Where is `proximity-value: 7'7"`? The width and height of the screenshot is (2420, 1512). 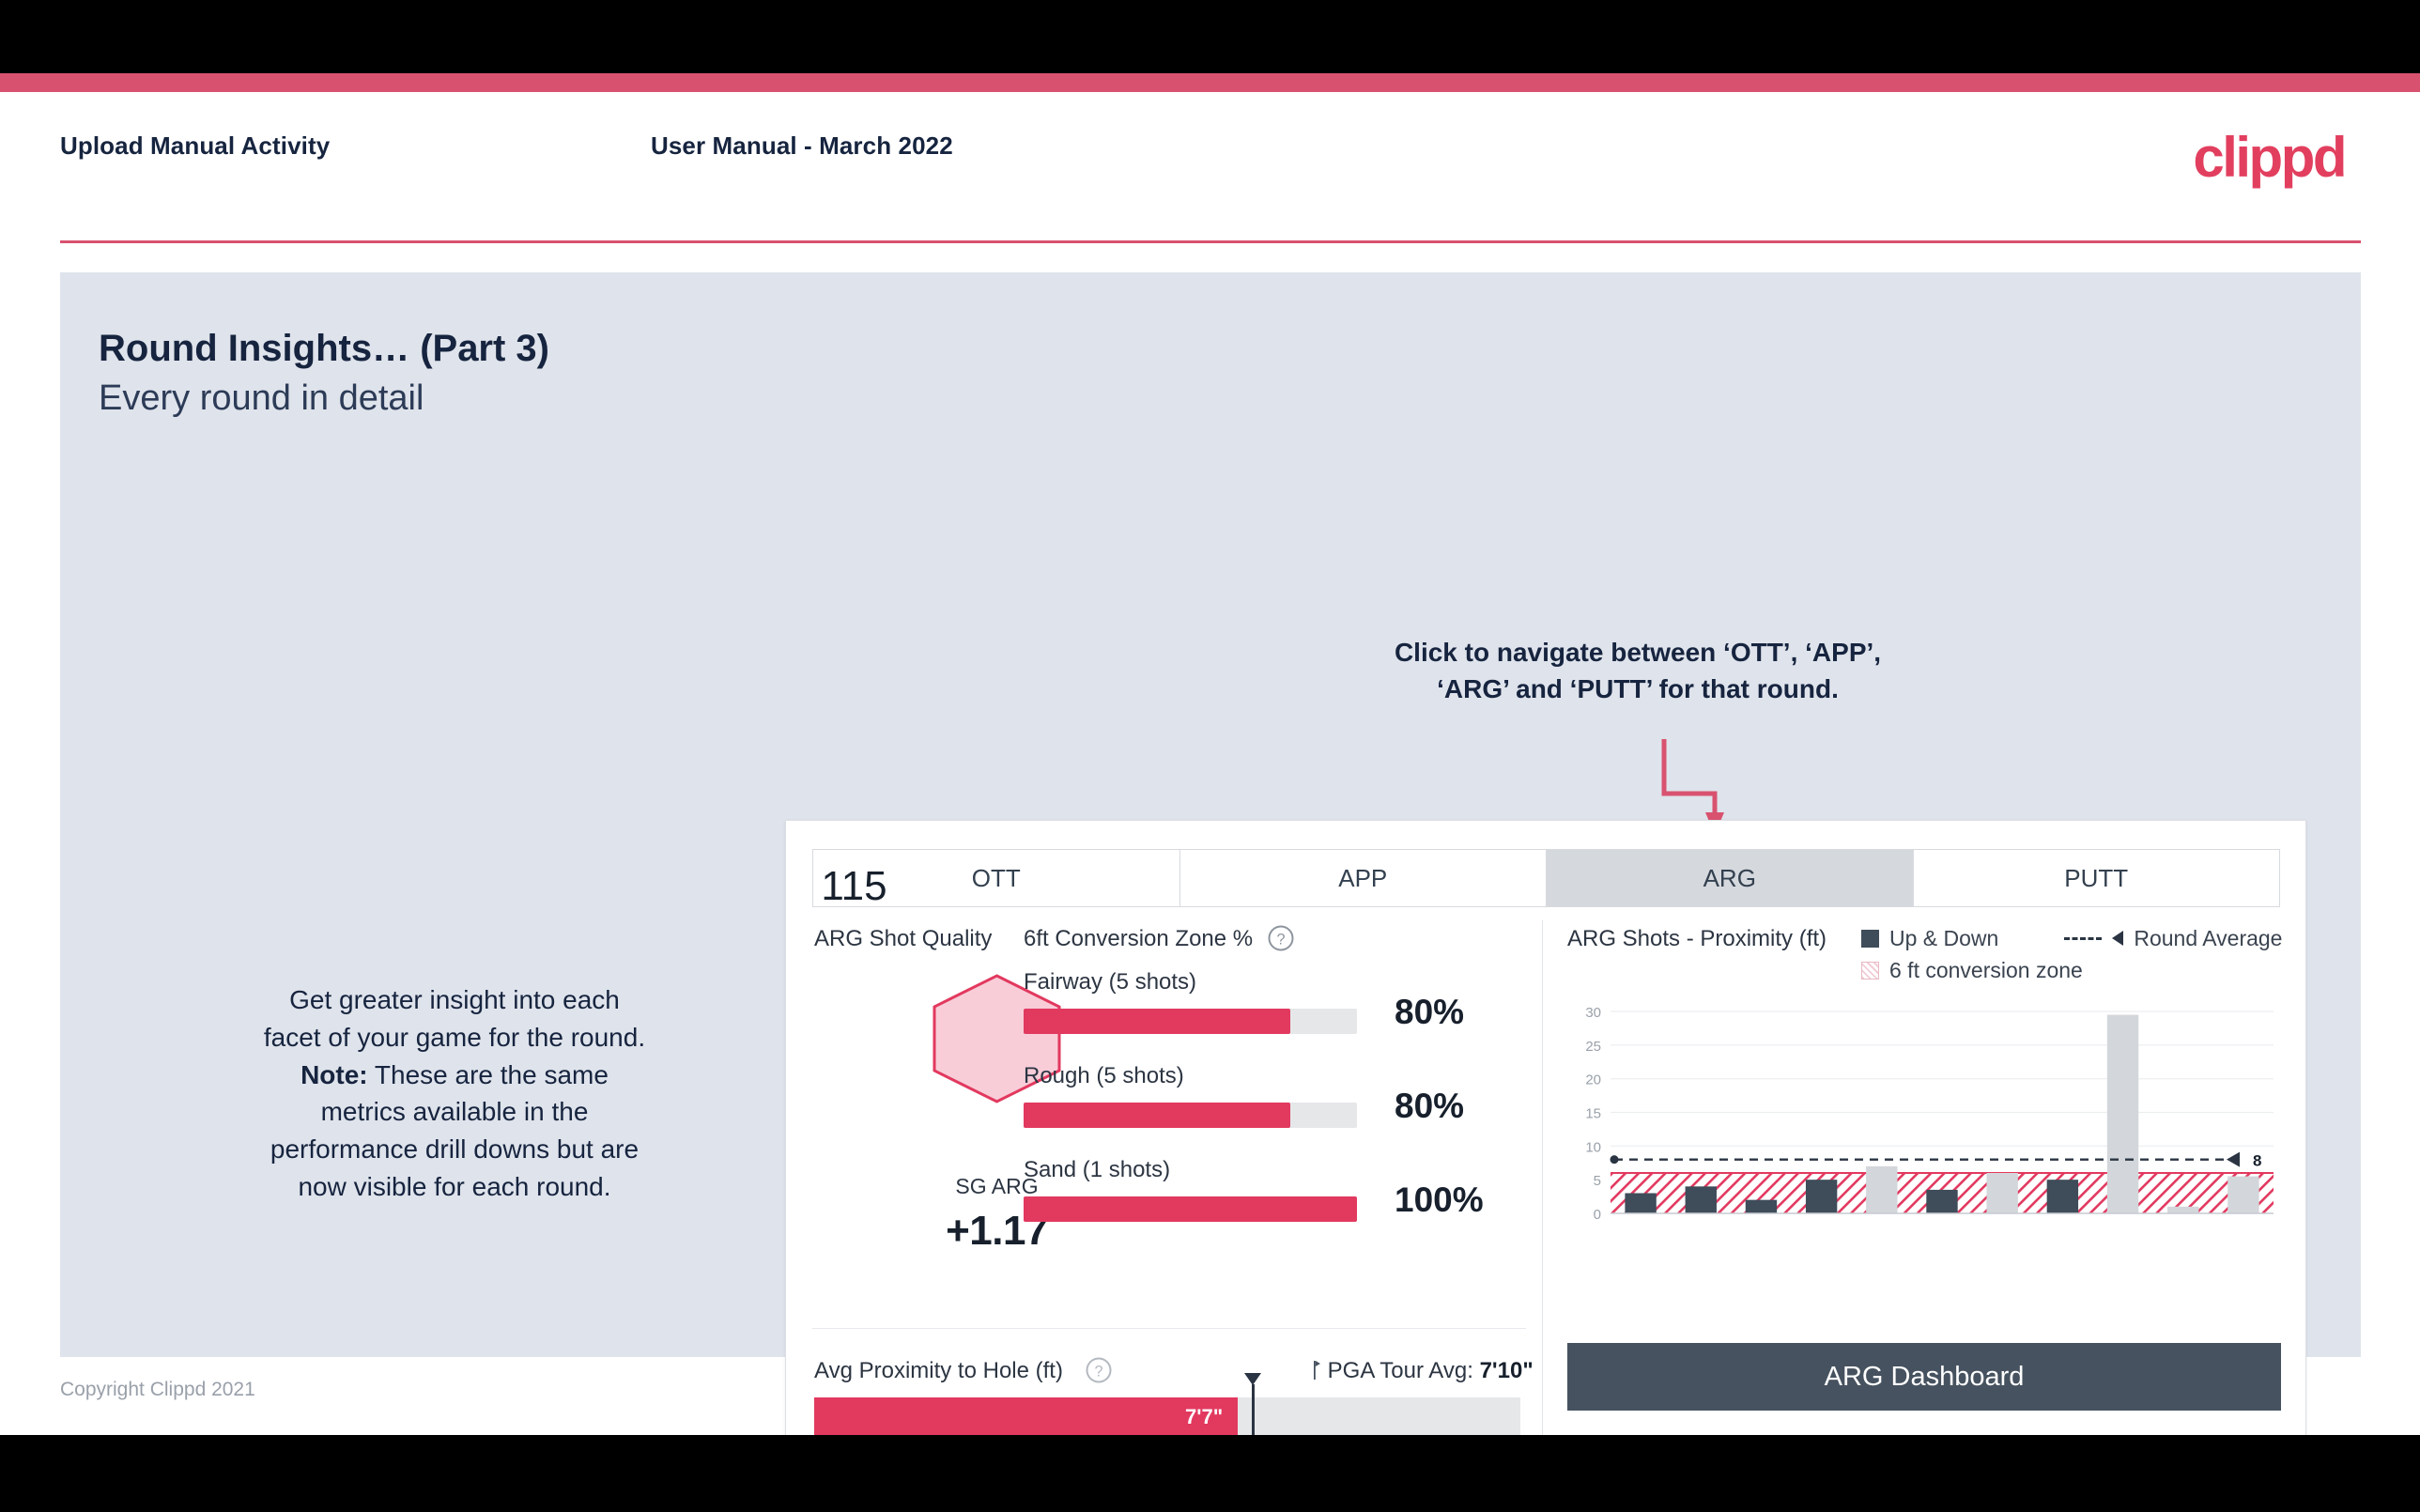 proximity-value: 7'7" is located at coordinates (1204, 1416).